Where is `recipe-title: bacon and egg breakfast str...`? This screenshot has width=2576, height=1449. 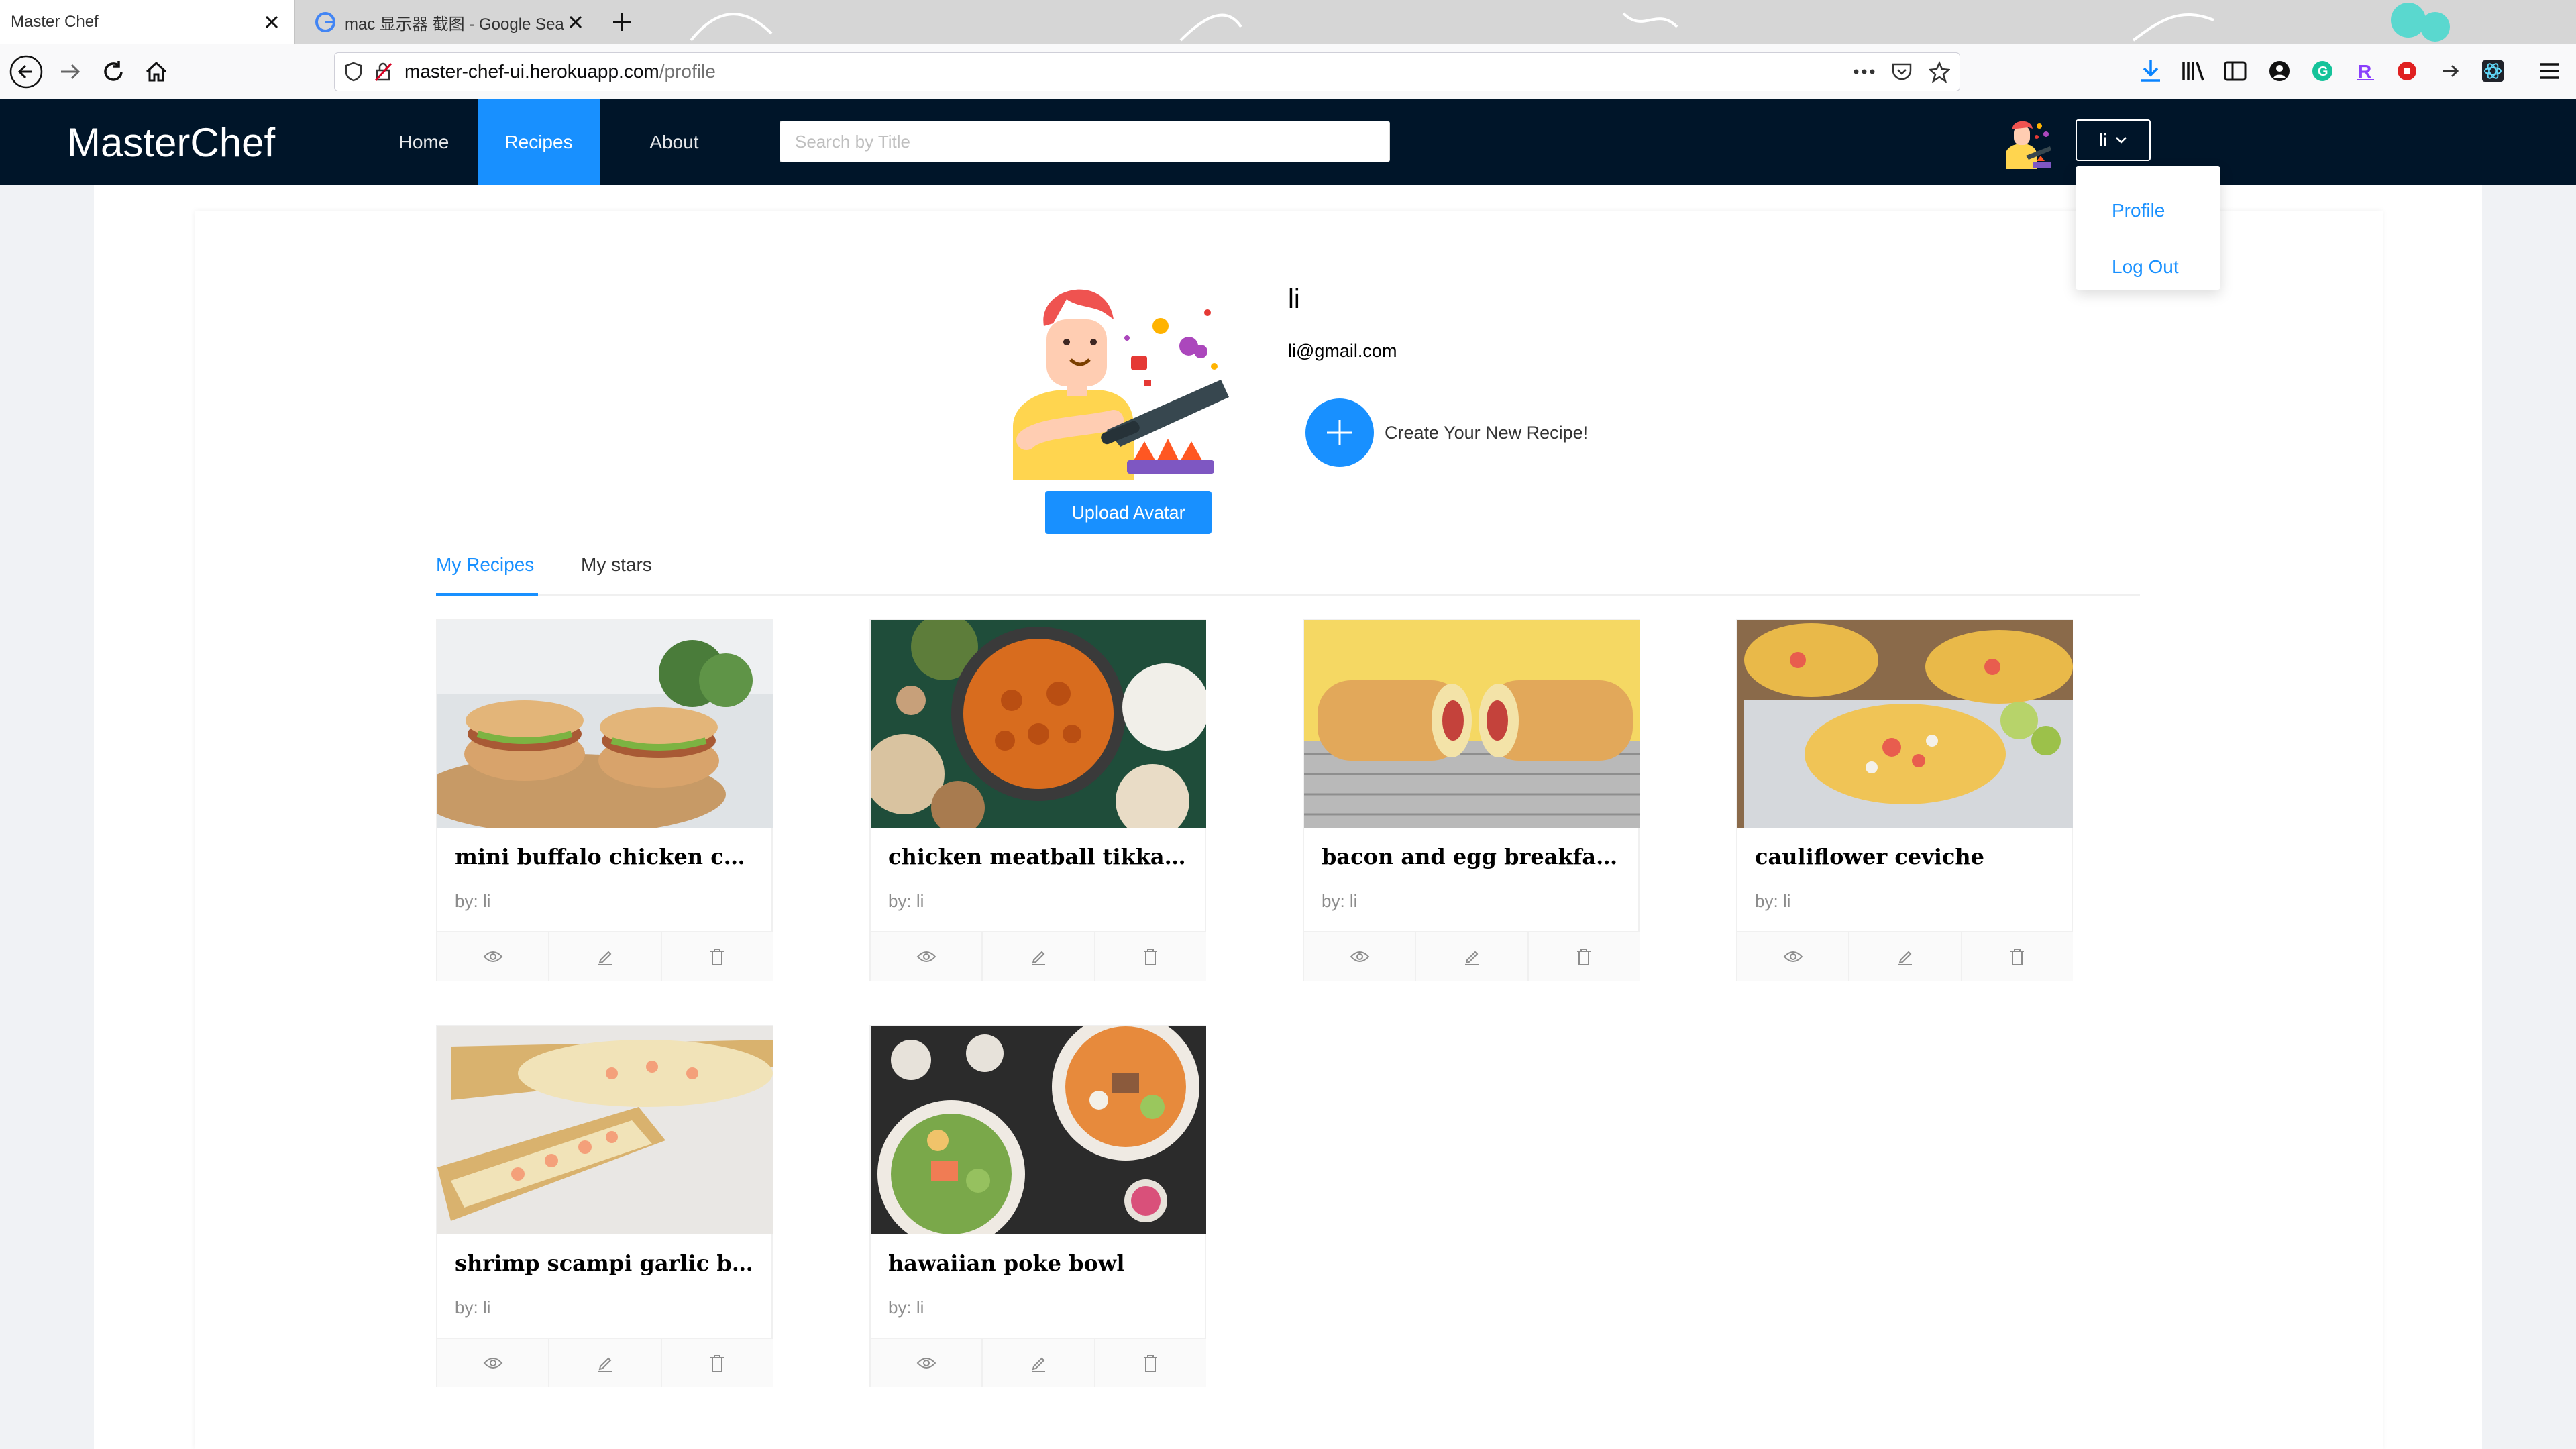 recipe-title: bacon and egg breakfast str... is located at coordinates (1472, 856).